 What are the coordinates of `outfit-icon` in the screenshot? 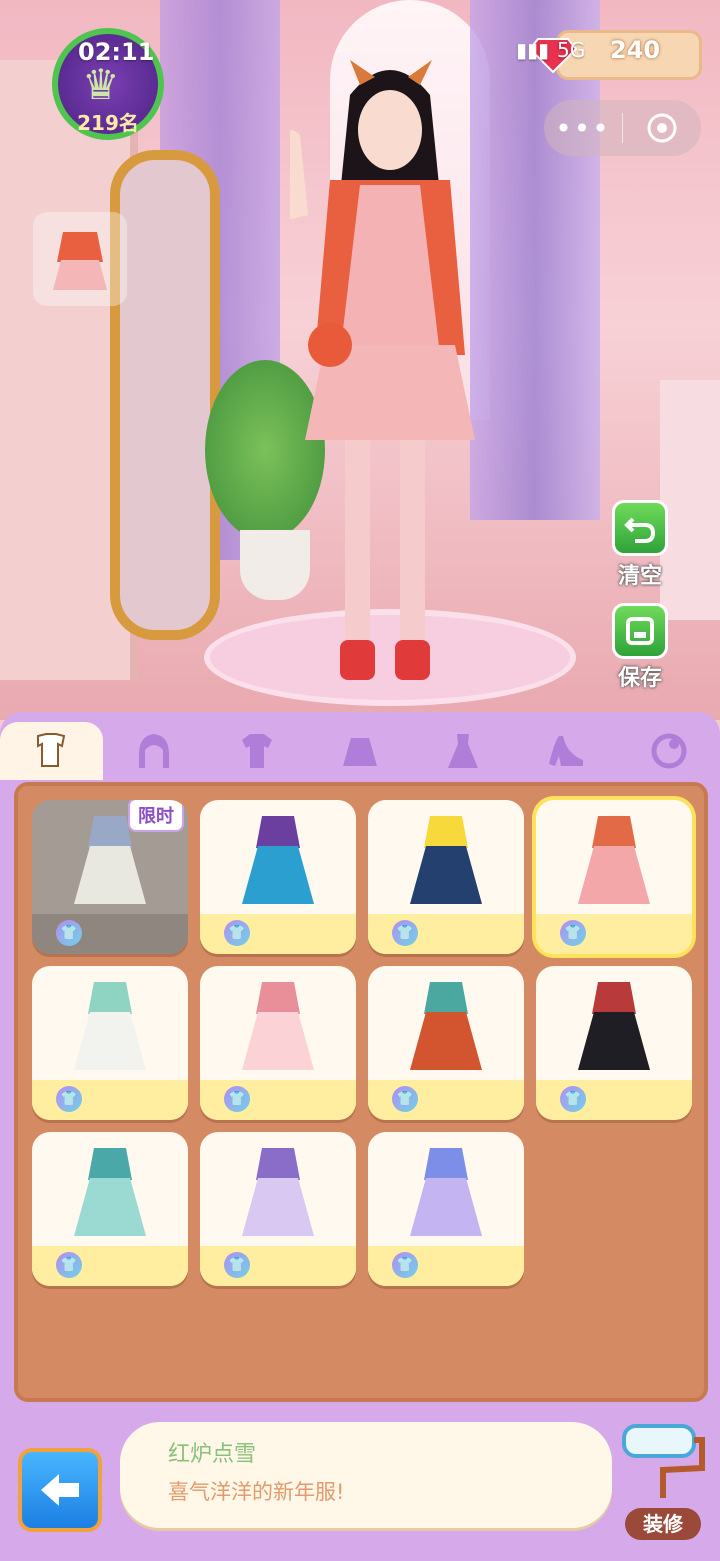 It's located at (51, 750).